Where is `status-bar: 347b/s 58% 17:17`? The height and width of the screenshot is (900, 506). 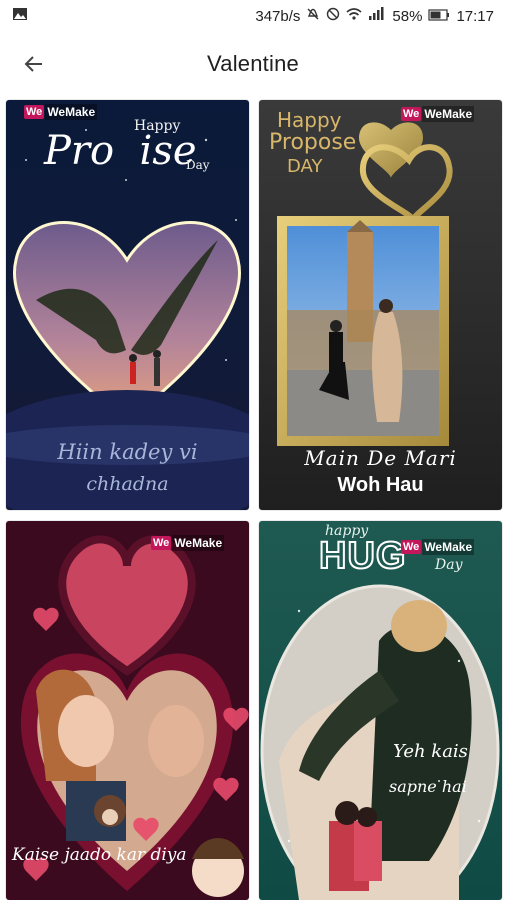
status-bar: 347b/s 58% 17:17 is located at coordinates (253, 16).